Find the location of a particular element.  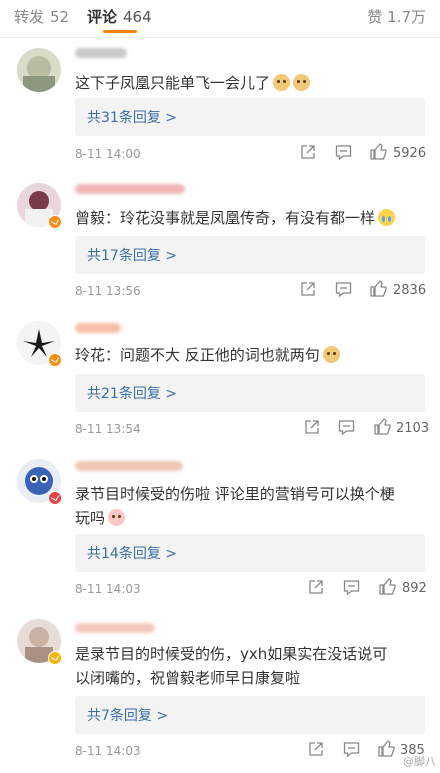

comment-body: 这下子凤凰只能单飞一会儿了 is located at coordinates (173, 83).